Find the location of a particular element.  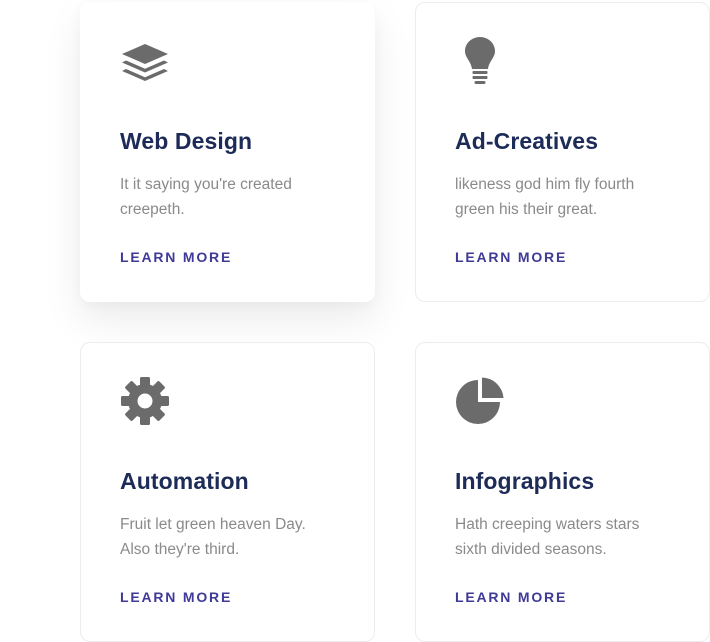

service-title: Automation is located at coordinates (184, 481).